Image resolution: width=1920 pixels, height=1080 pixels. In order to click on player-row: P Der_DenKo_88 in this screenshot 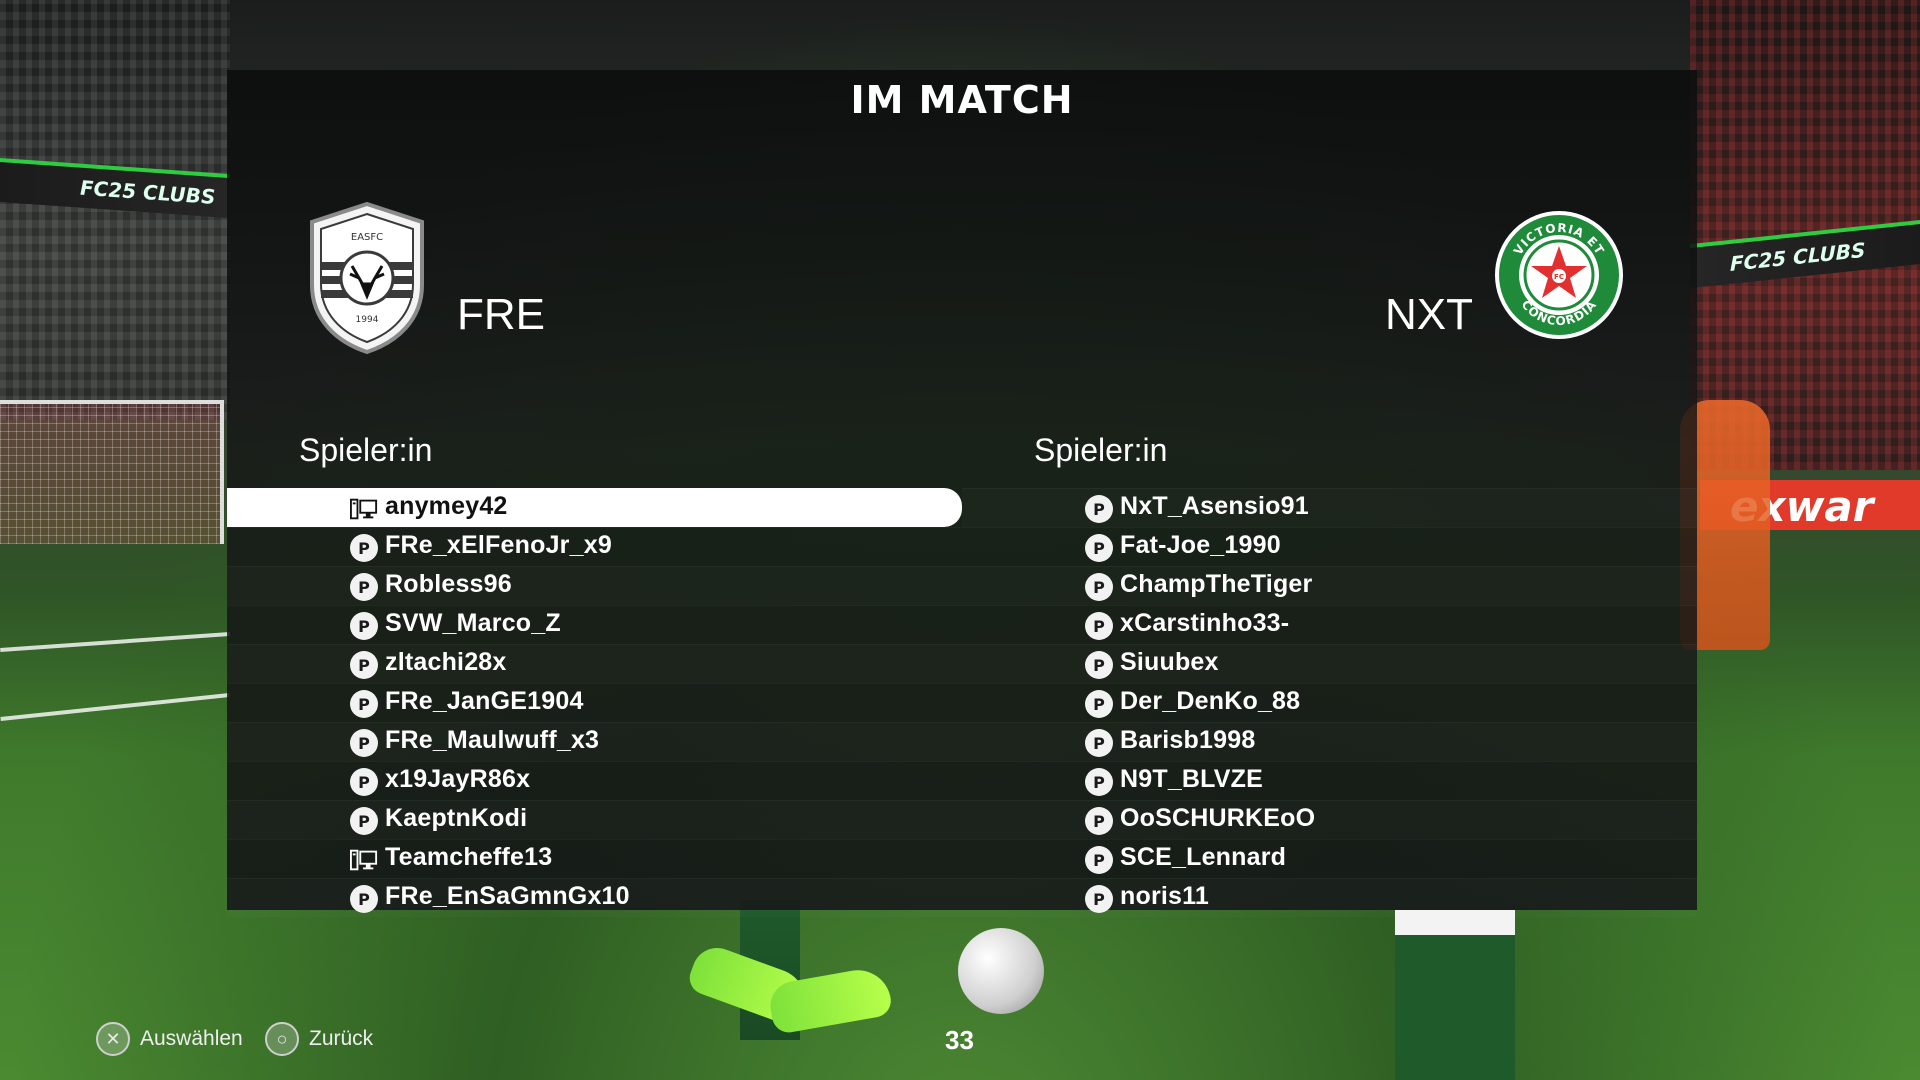, I will do `click(1329, 702)`.